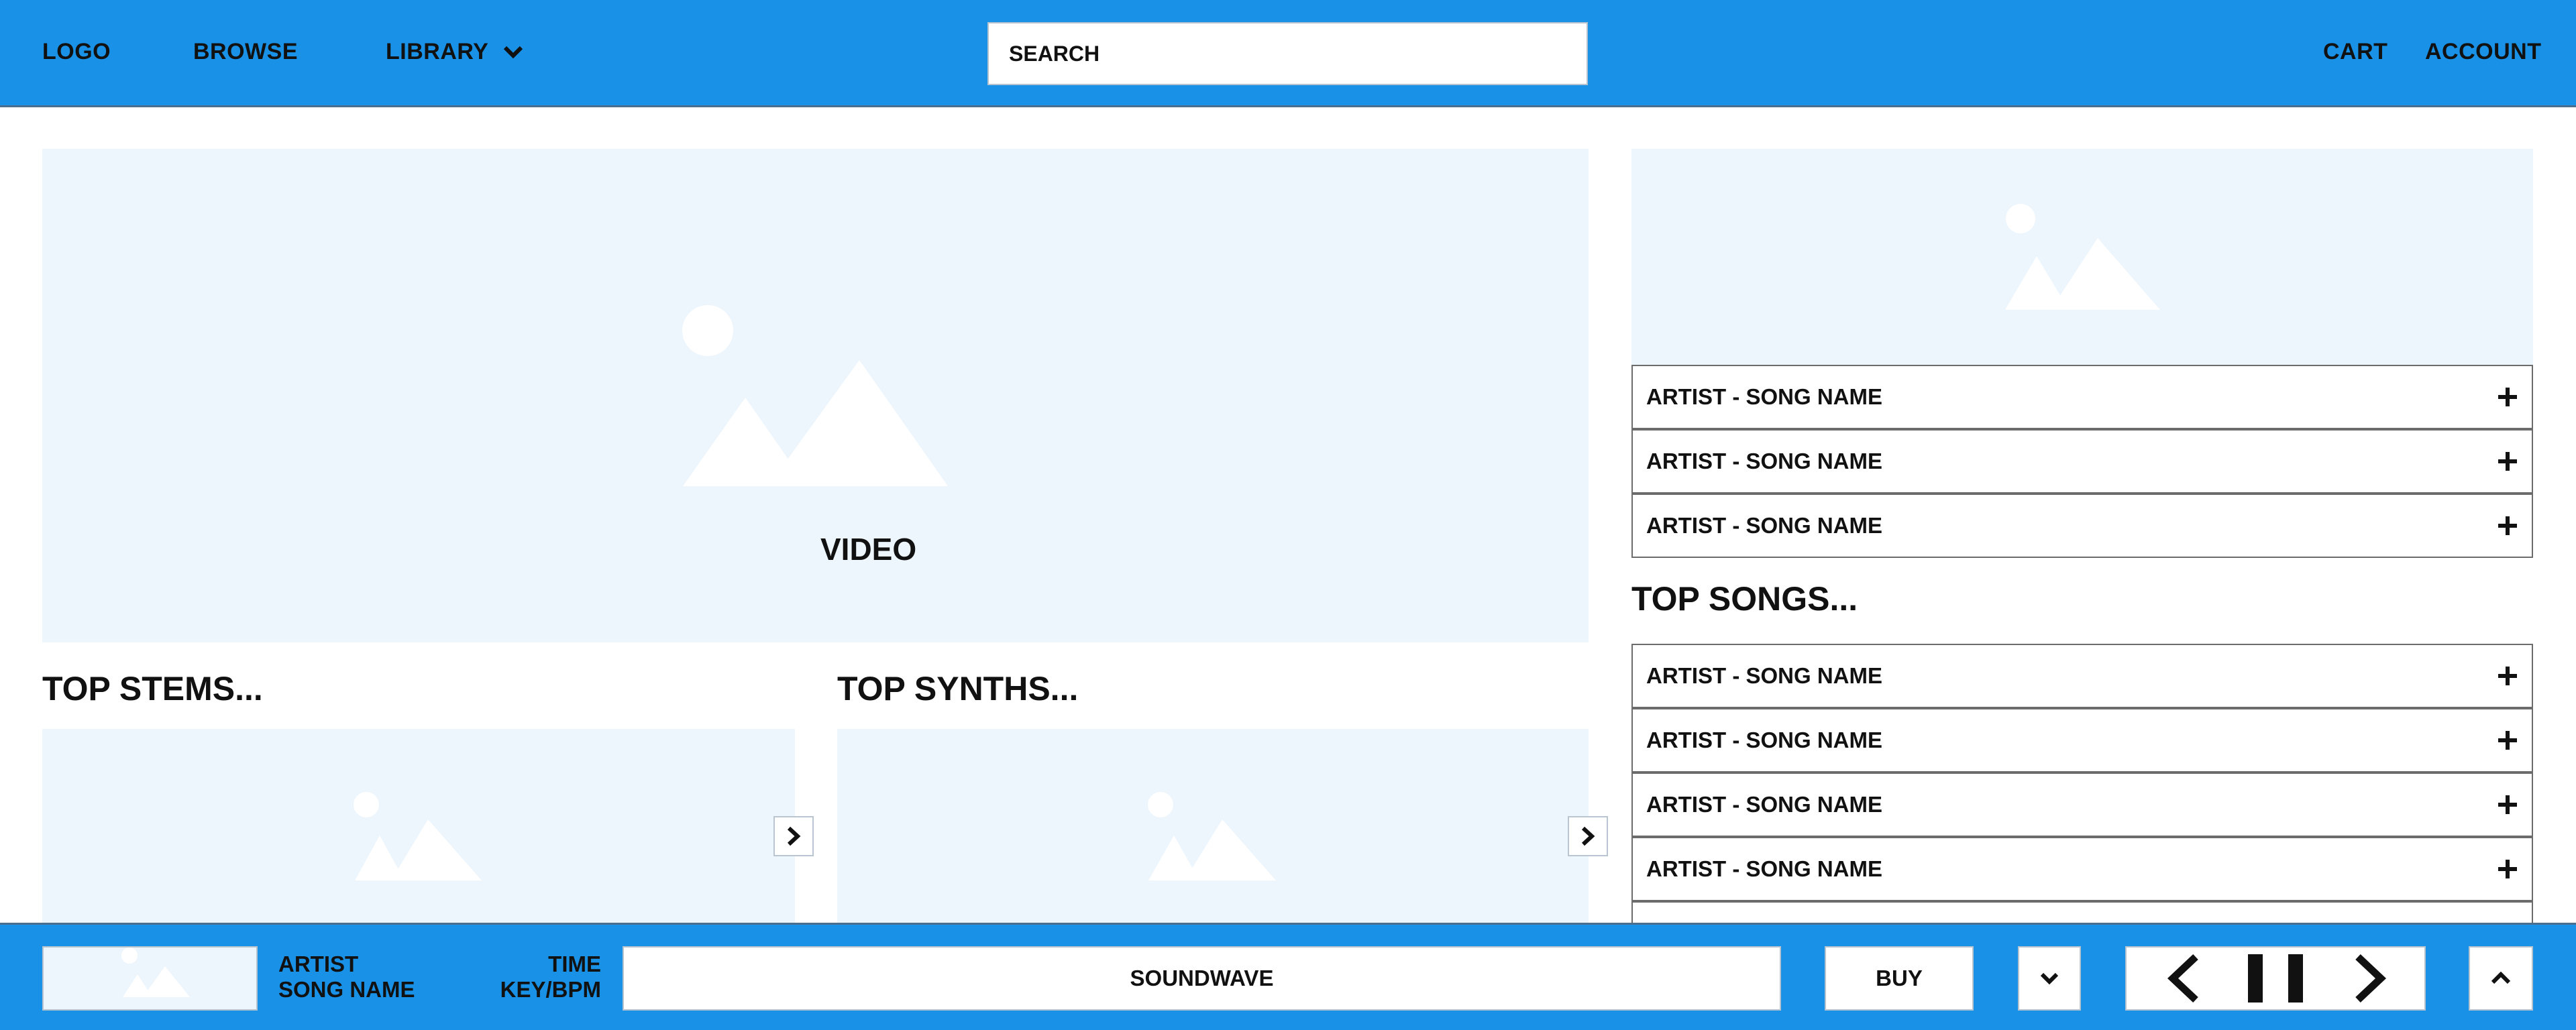 The height and width of the screenshot is (1030, 2576). Describe the element at coordinates (1899, 978) in the screenshot. I see `buy-button: BUY` at that location.